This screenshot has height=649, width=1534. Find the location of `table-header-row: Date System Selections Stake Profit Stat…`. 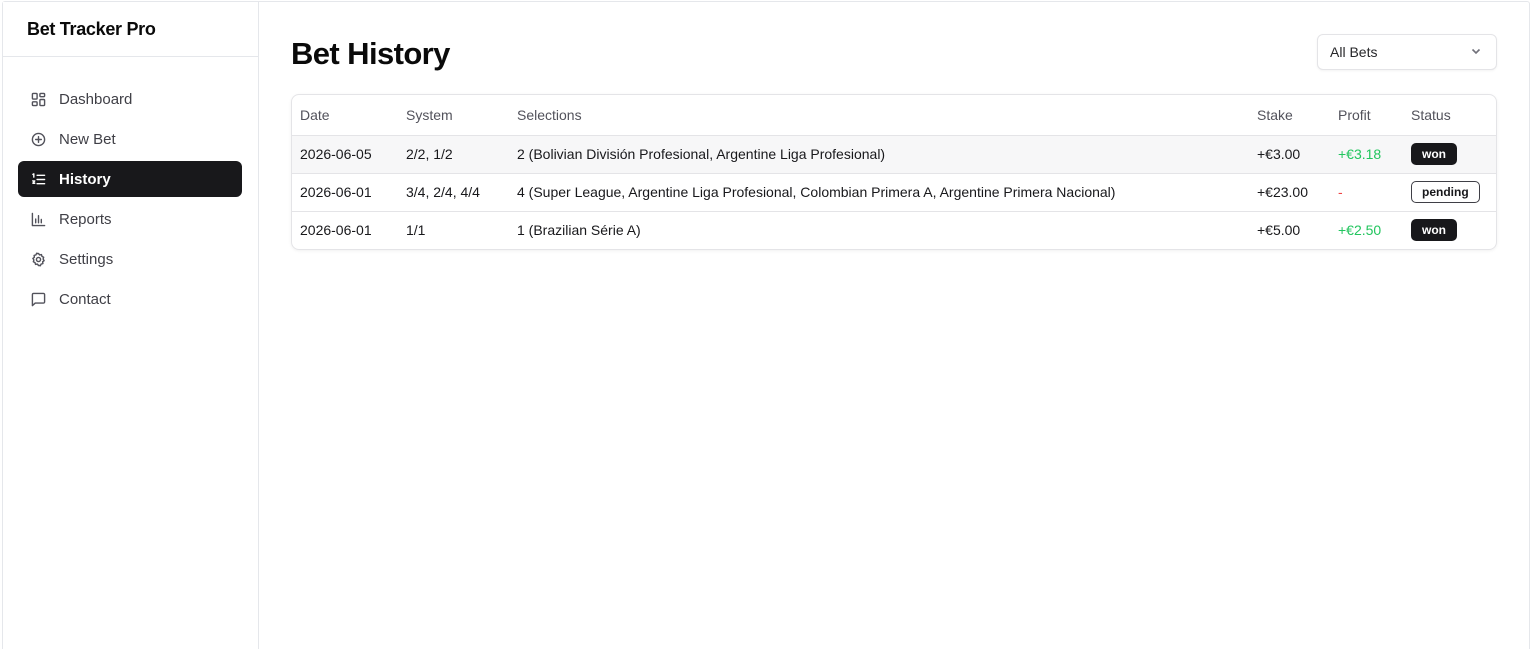

table-header-row: Date System Selections Stake Profit Stat… is located at coordinates (894, 115).